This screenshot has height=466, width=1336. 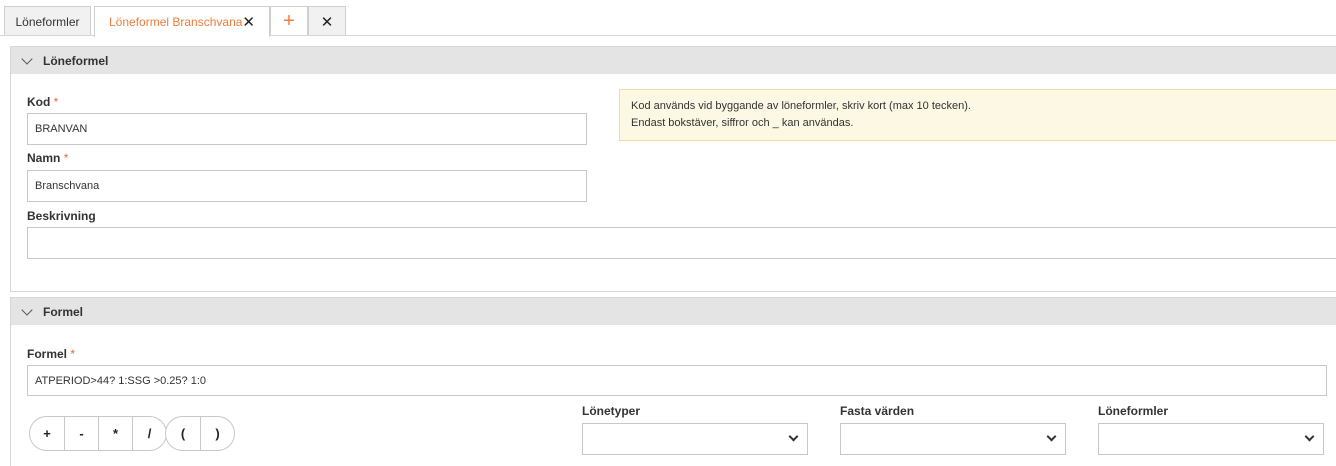 I want to click on loneformel-panel-title: Löneformel, so click(x=76, y=60).